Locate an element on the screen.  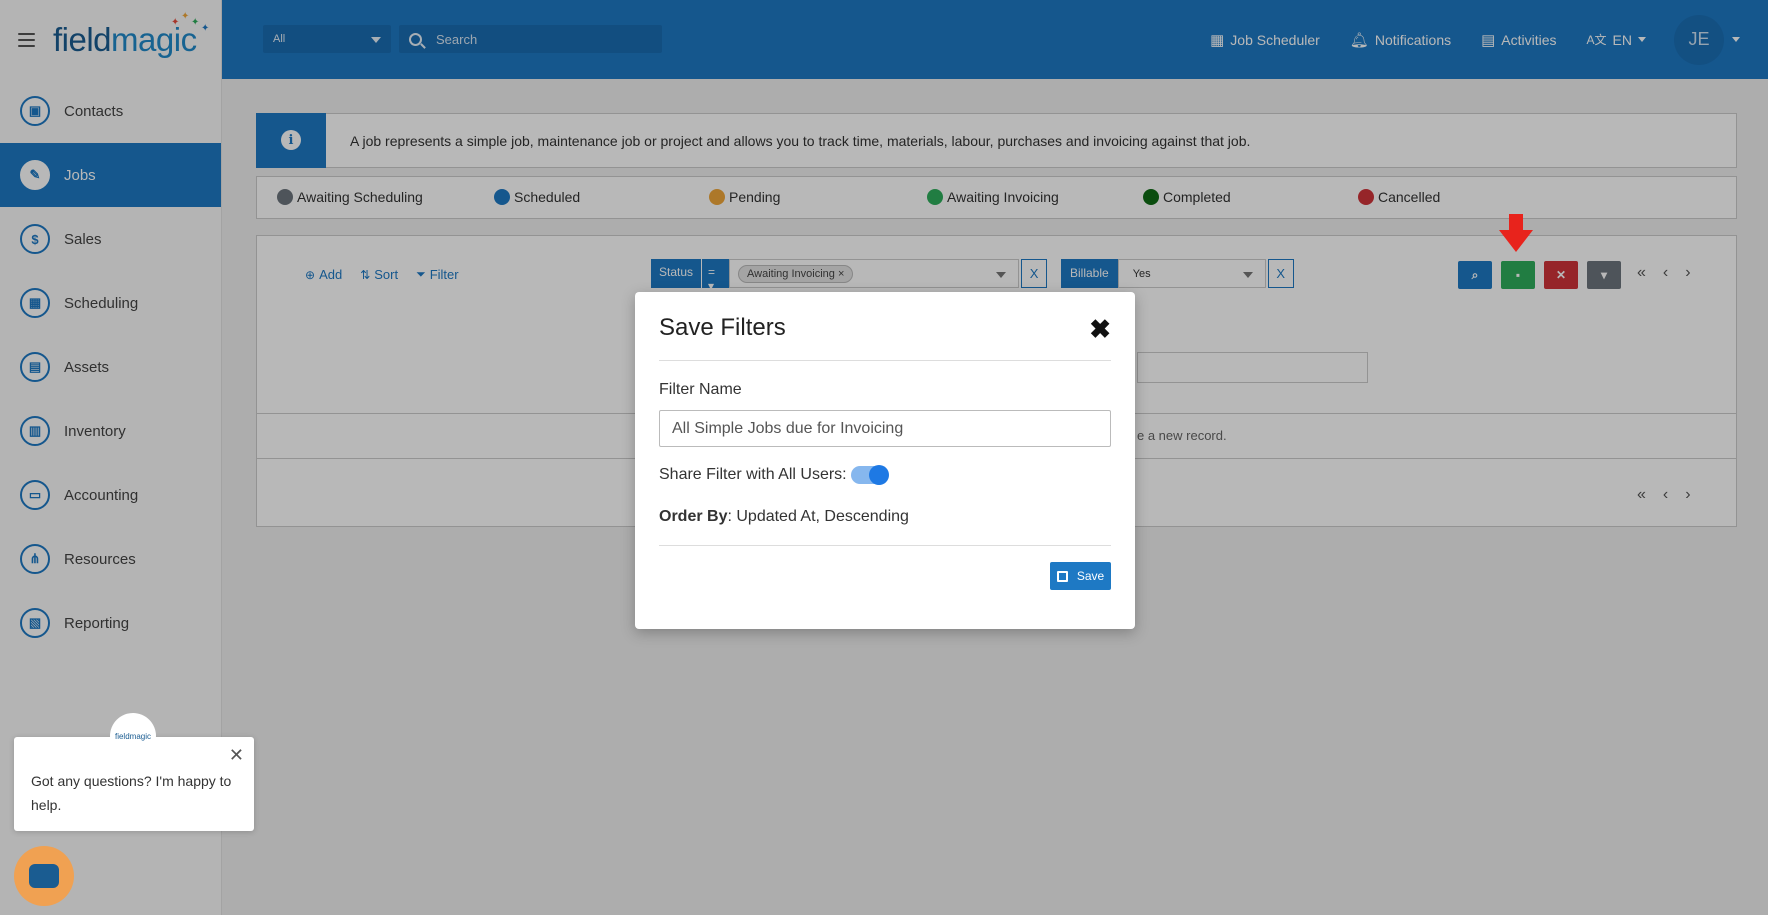
close-icon: ✖ is located at coordinates (1100, 329).